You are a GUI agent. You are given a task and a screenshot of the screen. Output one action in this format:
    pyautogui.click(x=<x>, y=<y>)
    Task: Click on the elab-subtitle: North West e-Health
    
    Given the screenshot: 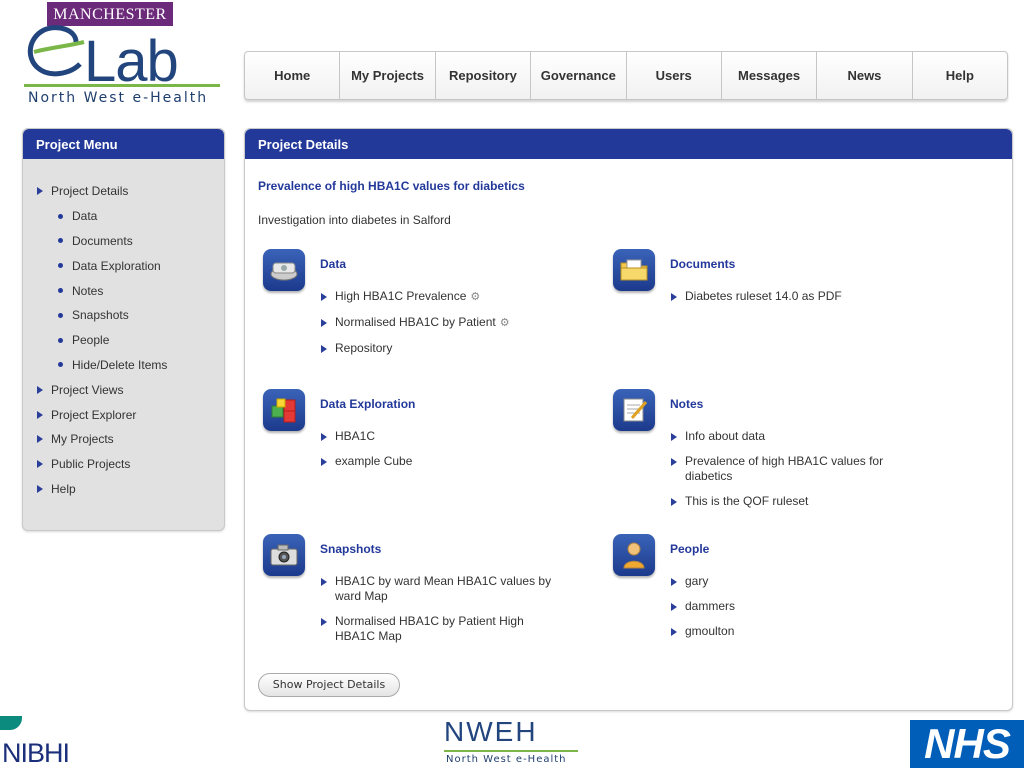 What is the action you would take?
    pyautogui.click(x=118, y=98)
    